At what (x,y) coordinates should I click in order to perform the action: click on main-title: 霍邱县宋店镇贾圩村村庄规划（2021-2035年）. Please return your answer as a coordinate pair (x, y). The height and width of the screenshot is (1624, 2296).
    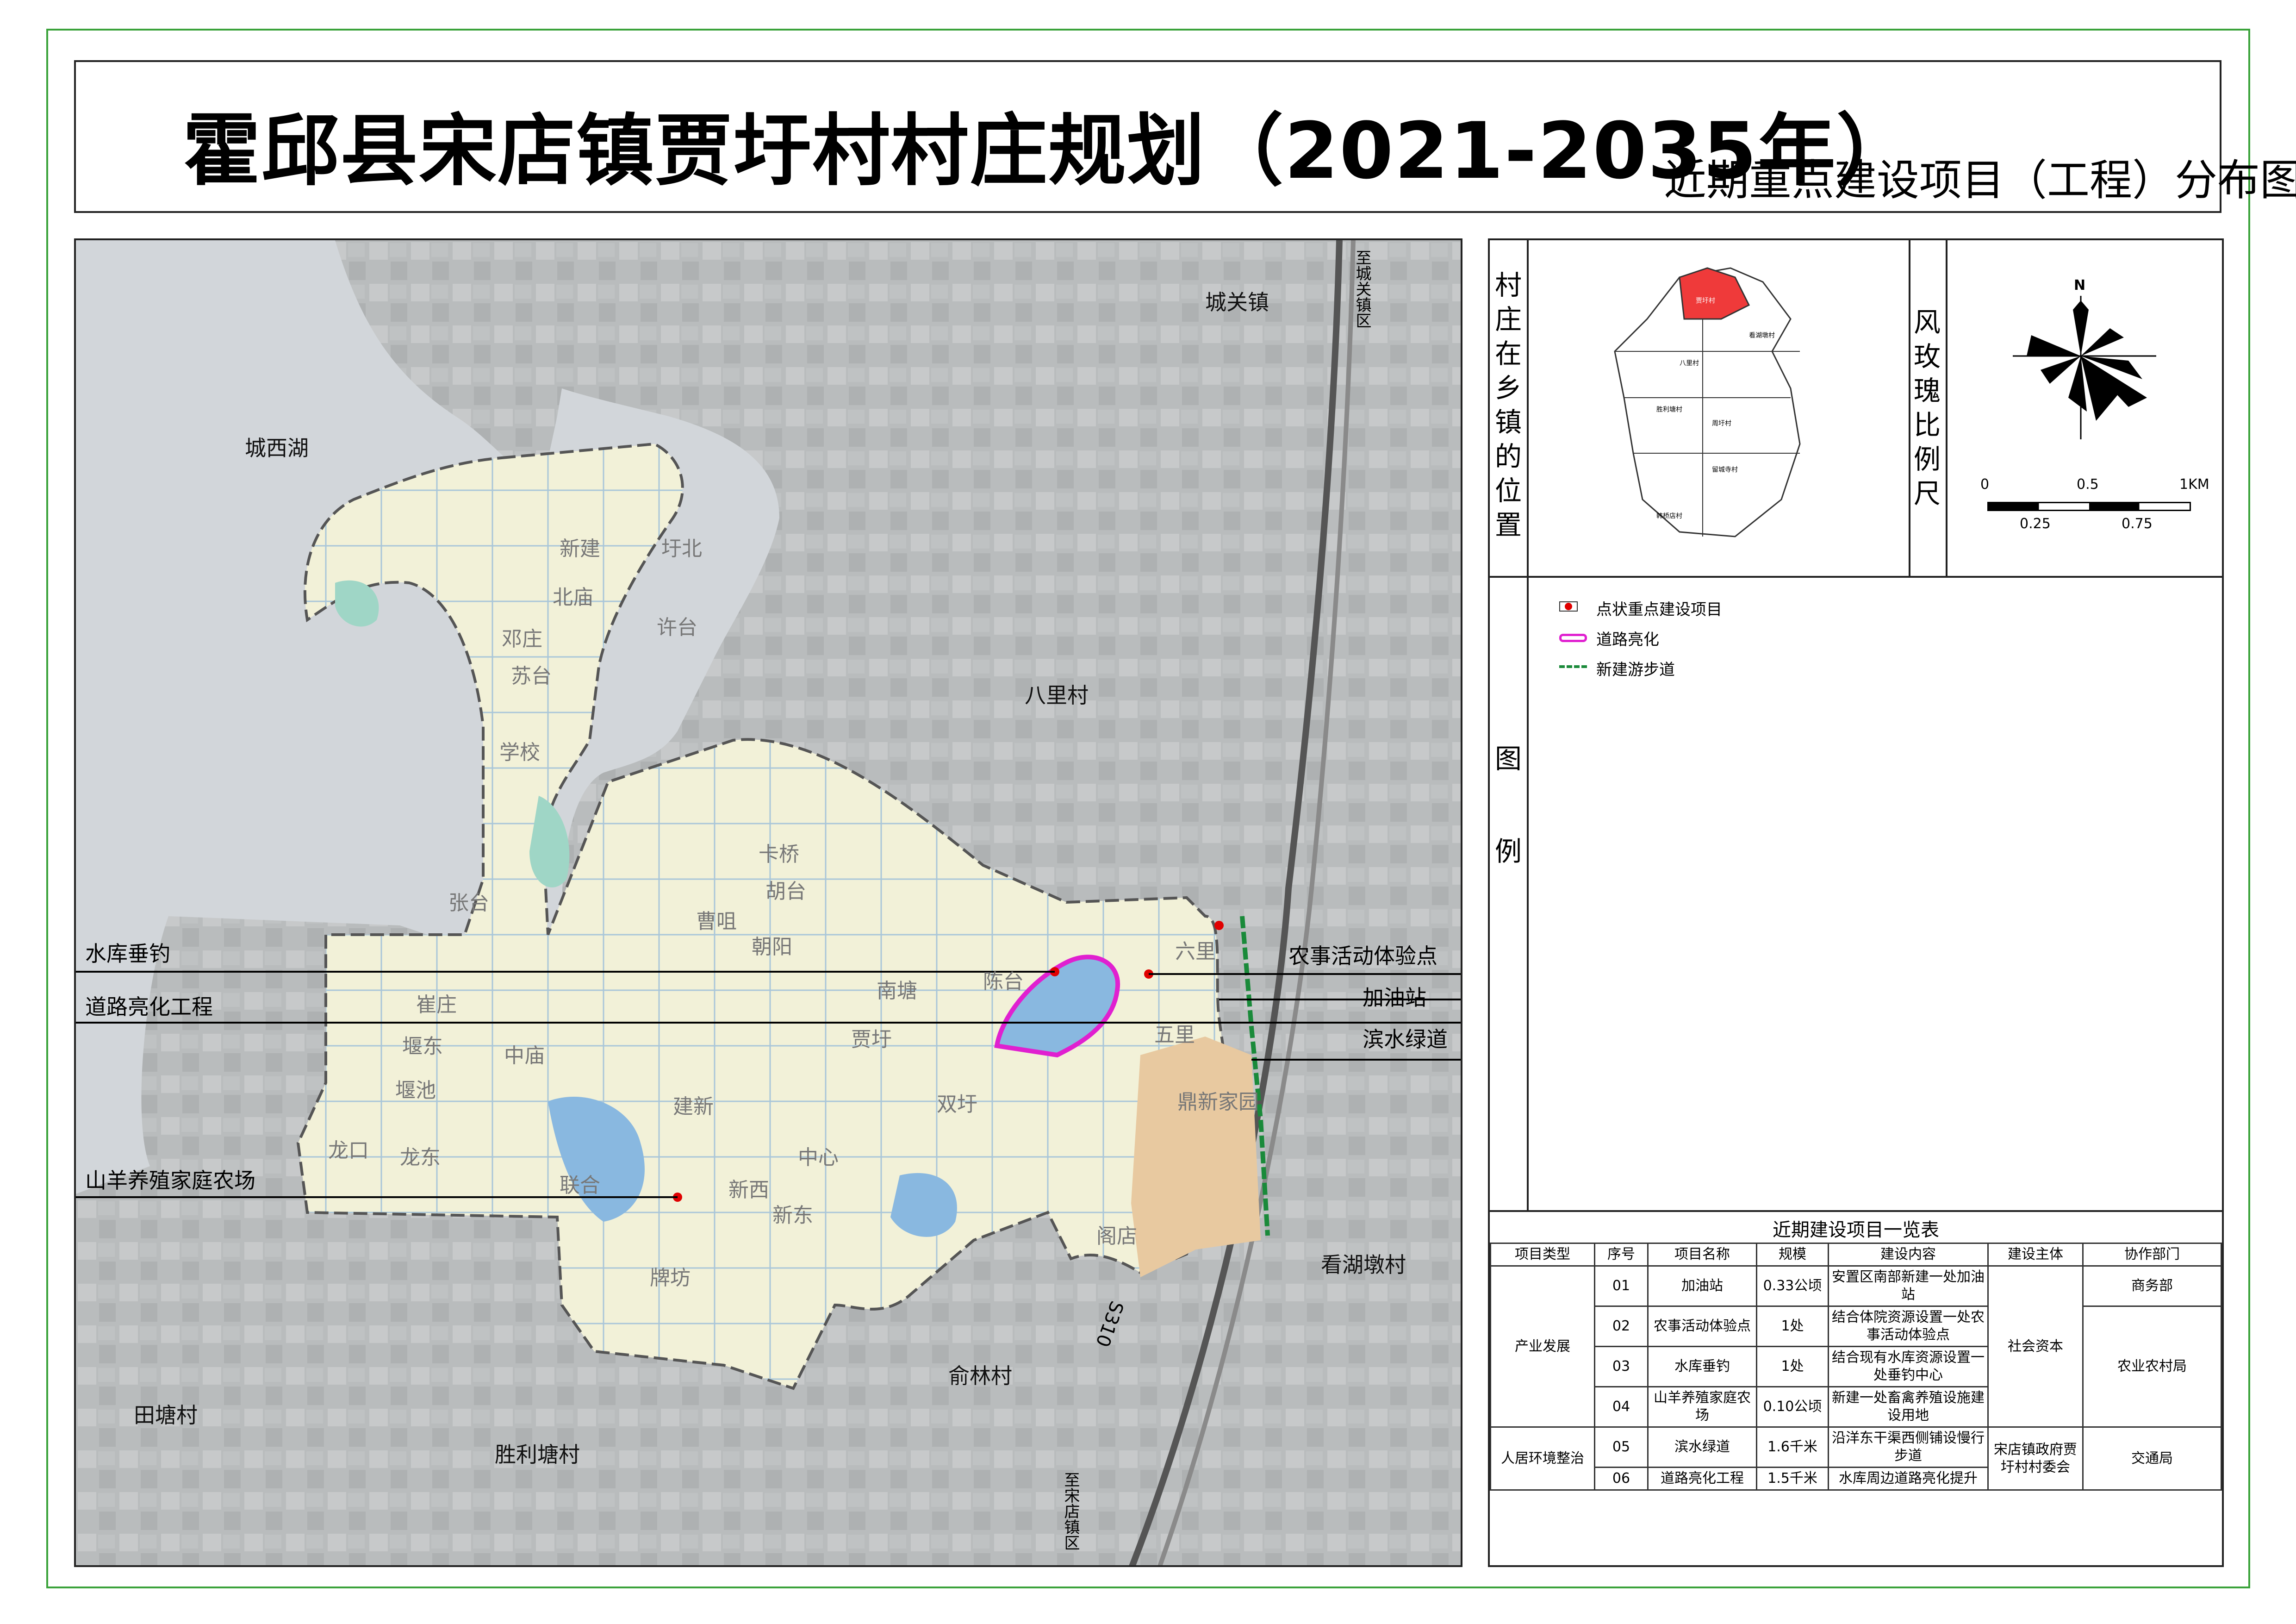
    Looking at the image, I should click on (1049, 151).